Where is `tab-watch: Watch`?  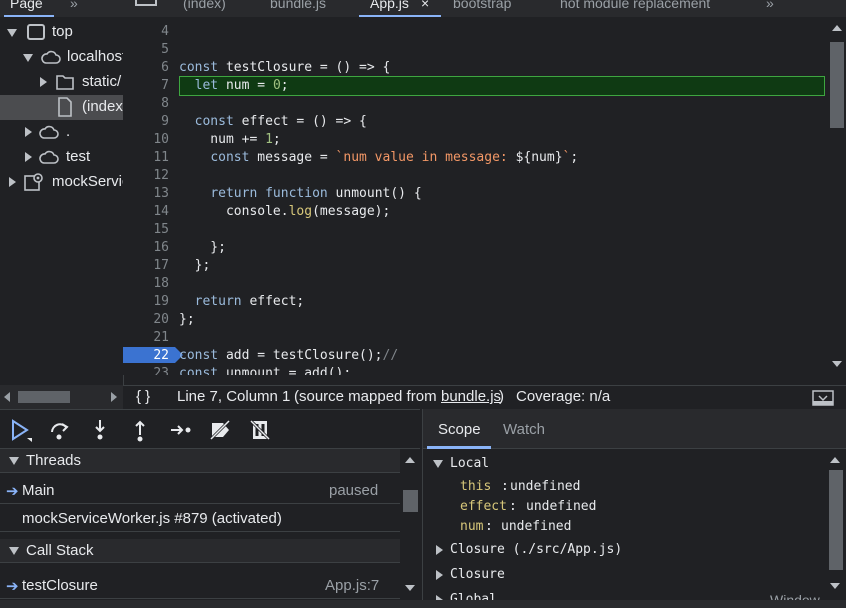
tab-watch: Watch is located at coordinates (524, 429).